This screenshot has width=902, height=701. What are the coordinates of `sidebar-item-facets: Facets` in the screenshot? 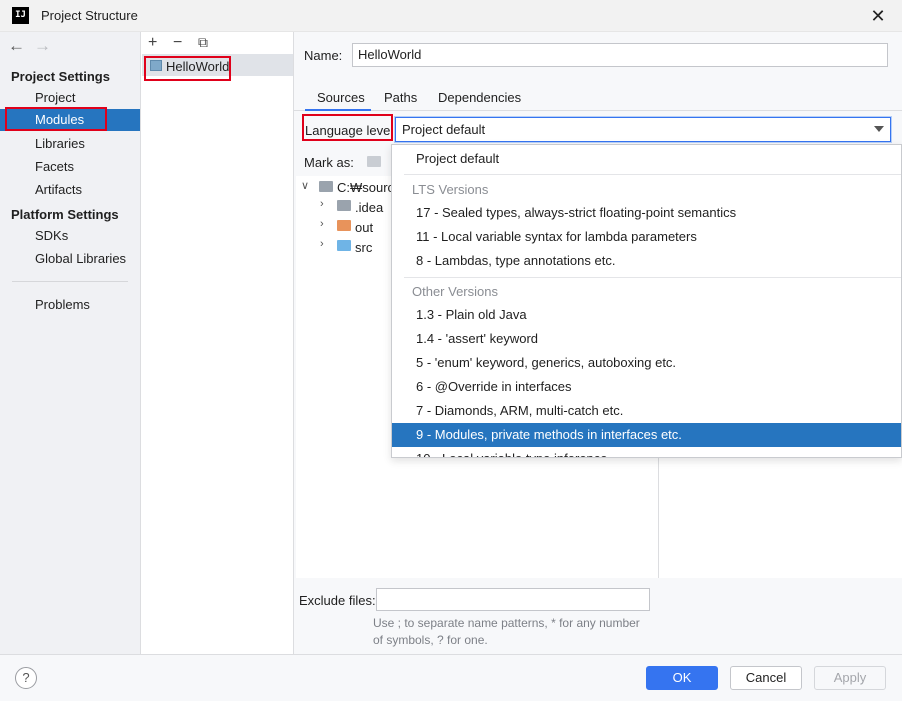 It's located at (70, 167).